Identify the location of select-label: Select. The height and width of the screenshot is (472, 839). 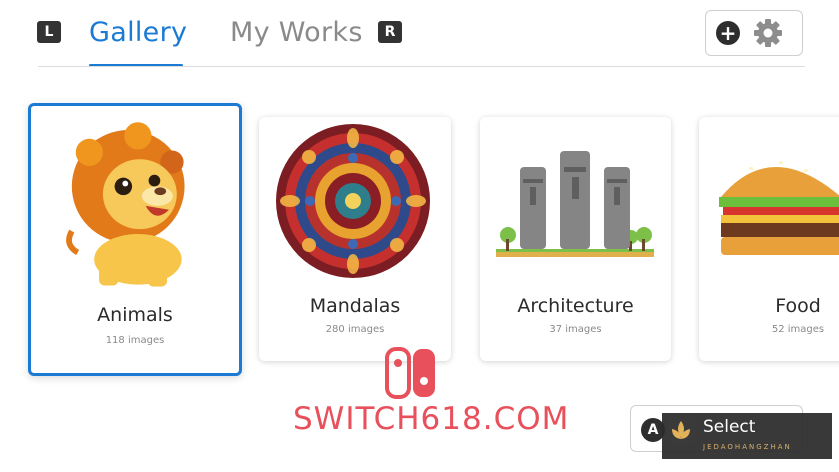
(729, 427).